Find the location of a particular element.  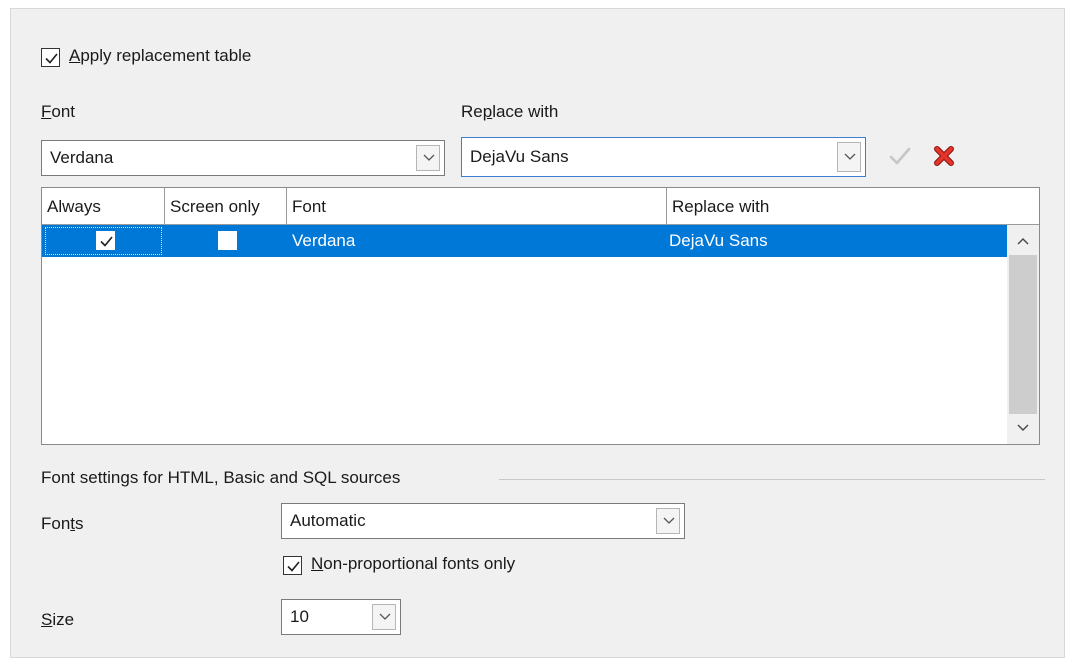

delete-x-icon is located at coordinates (944, 156).